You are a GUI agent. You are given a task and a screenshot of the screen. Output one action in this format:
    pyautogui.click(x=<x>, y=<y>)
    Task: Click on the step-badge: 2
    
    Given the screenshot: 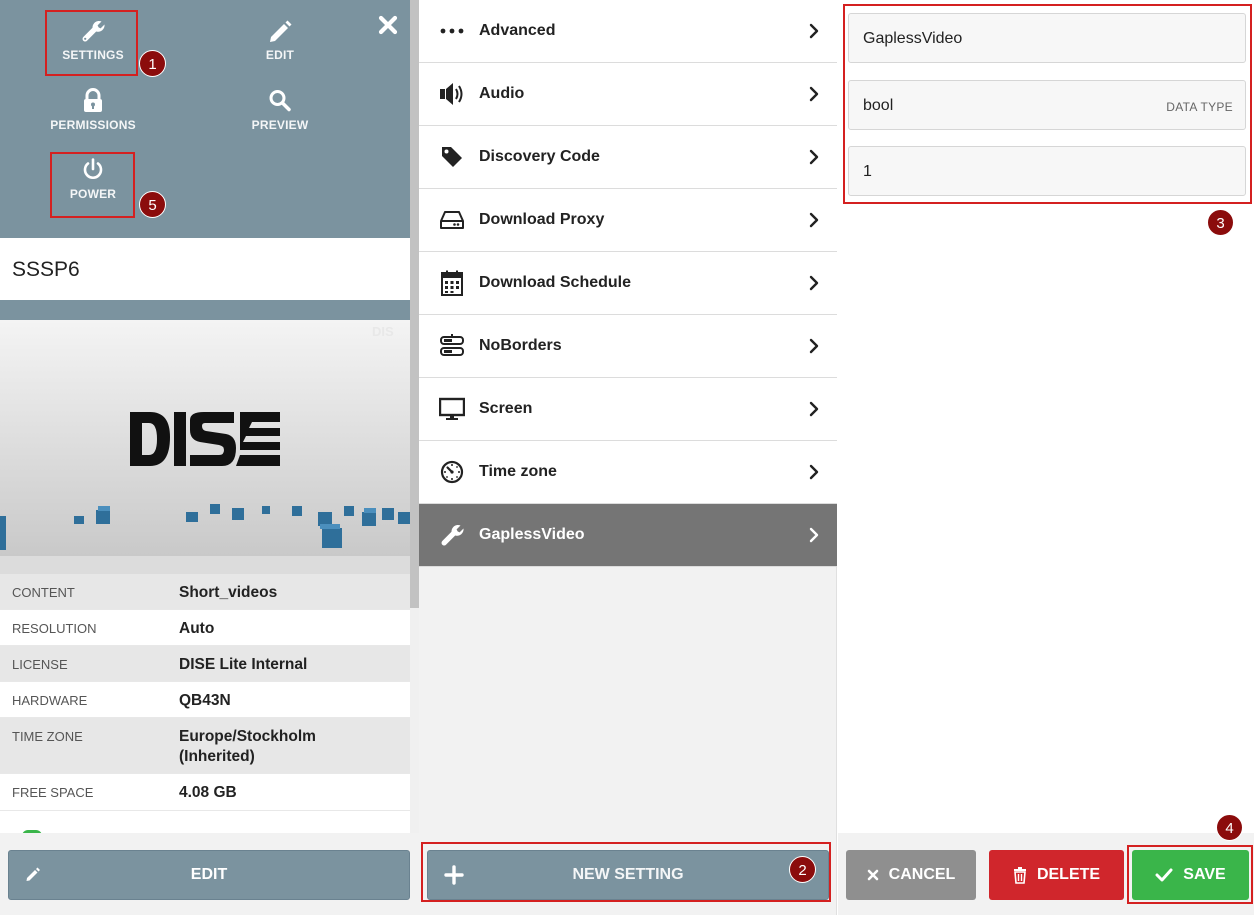 What is the action you would take?
    pyautogui.click(x=802, y=869)
    